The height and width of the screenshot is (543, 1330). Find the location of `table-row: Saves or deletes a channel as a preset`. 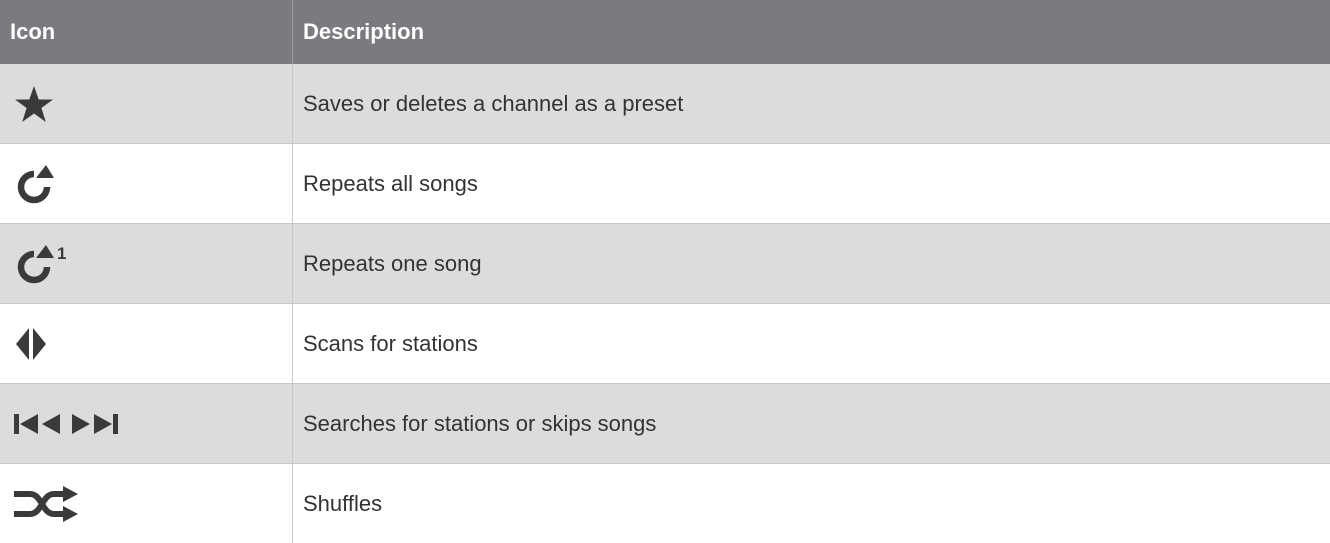

table-row: Saves or deletes a channel as a preset is located at coordinates (665, 104).